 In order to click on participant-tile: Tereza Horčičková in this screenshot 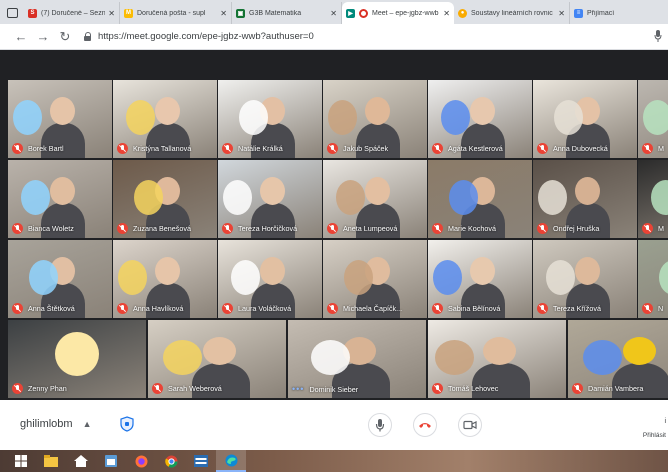, I will do `click(270, 199)`.